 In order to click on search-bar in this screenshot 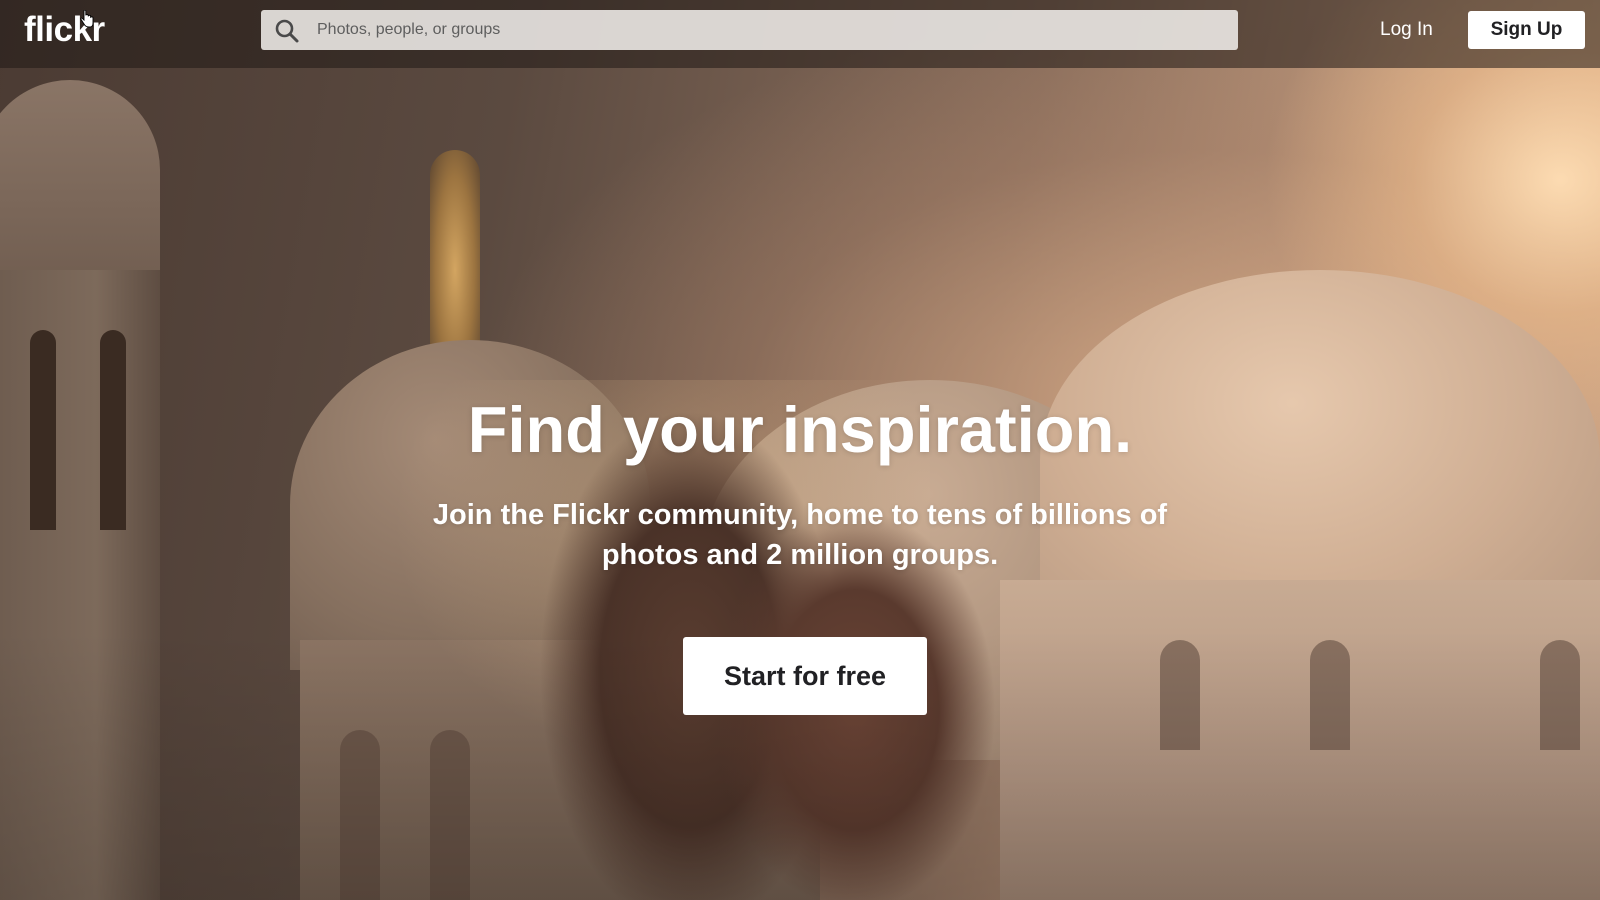, I will do `click(749, 30)`.